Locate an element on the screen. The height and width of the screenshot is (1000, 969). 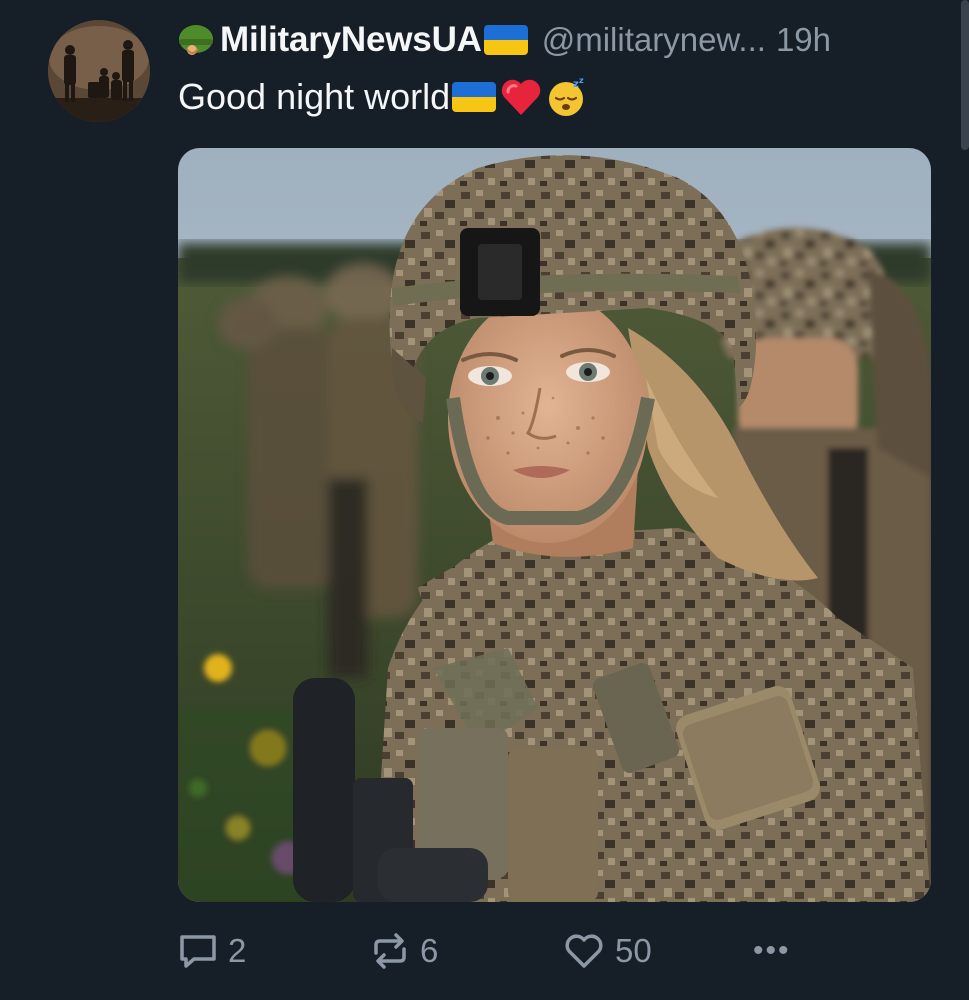
reply-icon is located at coordinates (198, 951).